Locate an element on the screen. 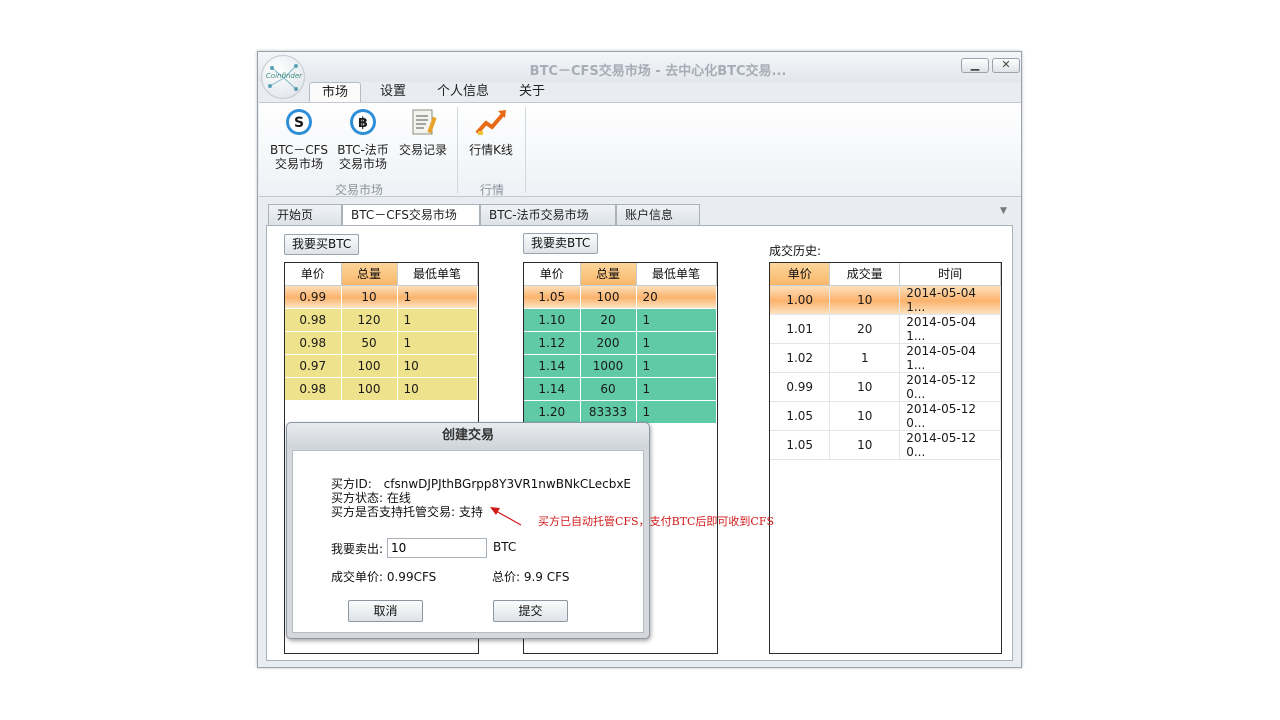 This screenshot has height=720, width=1280. cell: 120 is located at coordinates (369, 320).